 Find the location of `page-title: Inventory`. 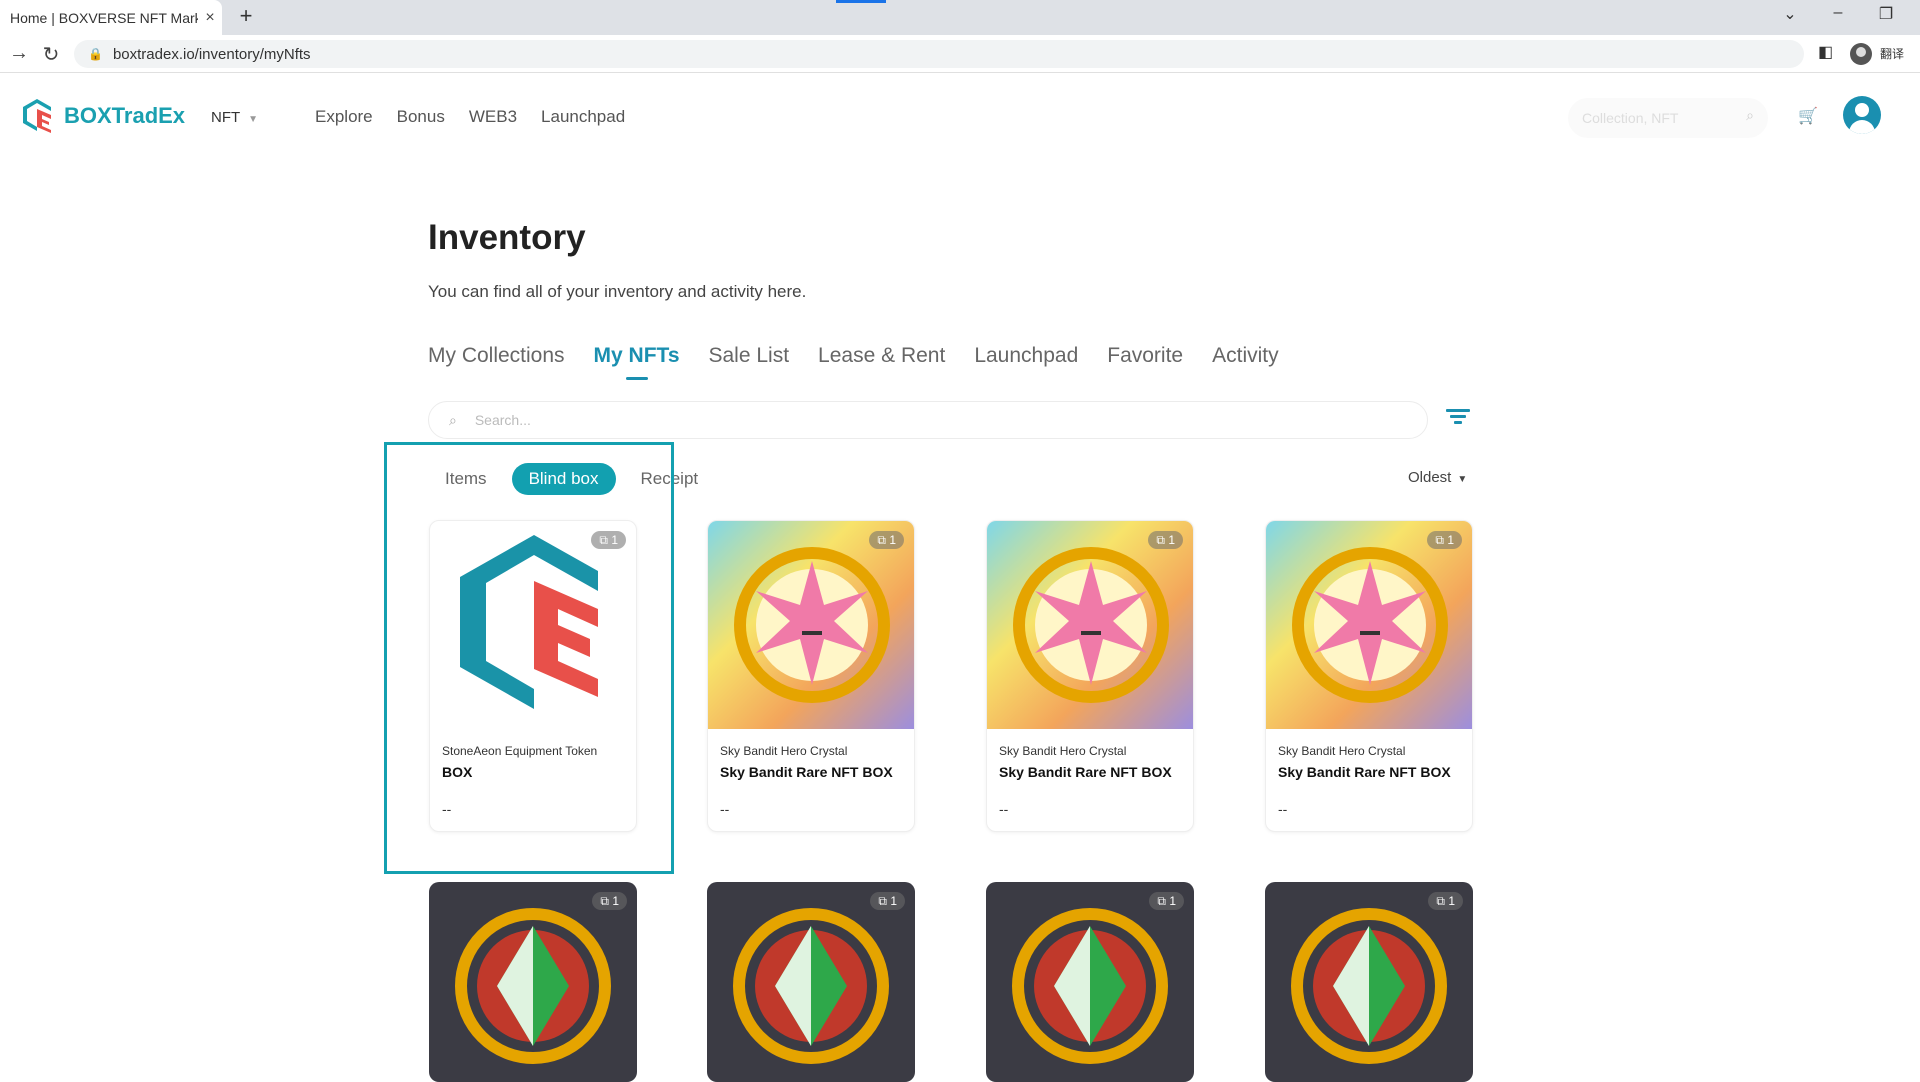

page-title: Inventory is located at coordinates (507, 237).